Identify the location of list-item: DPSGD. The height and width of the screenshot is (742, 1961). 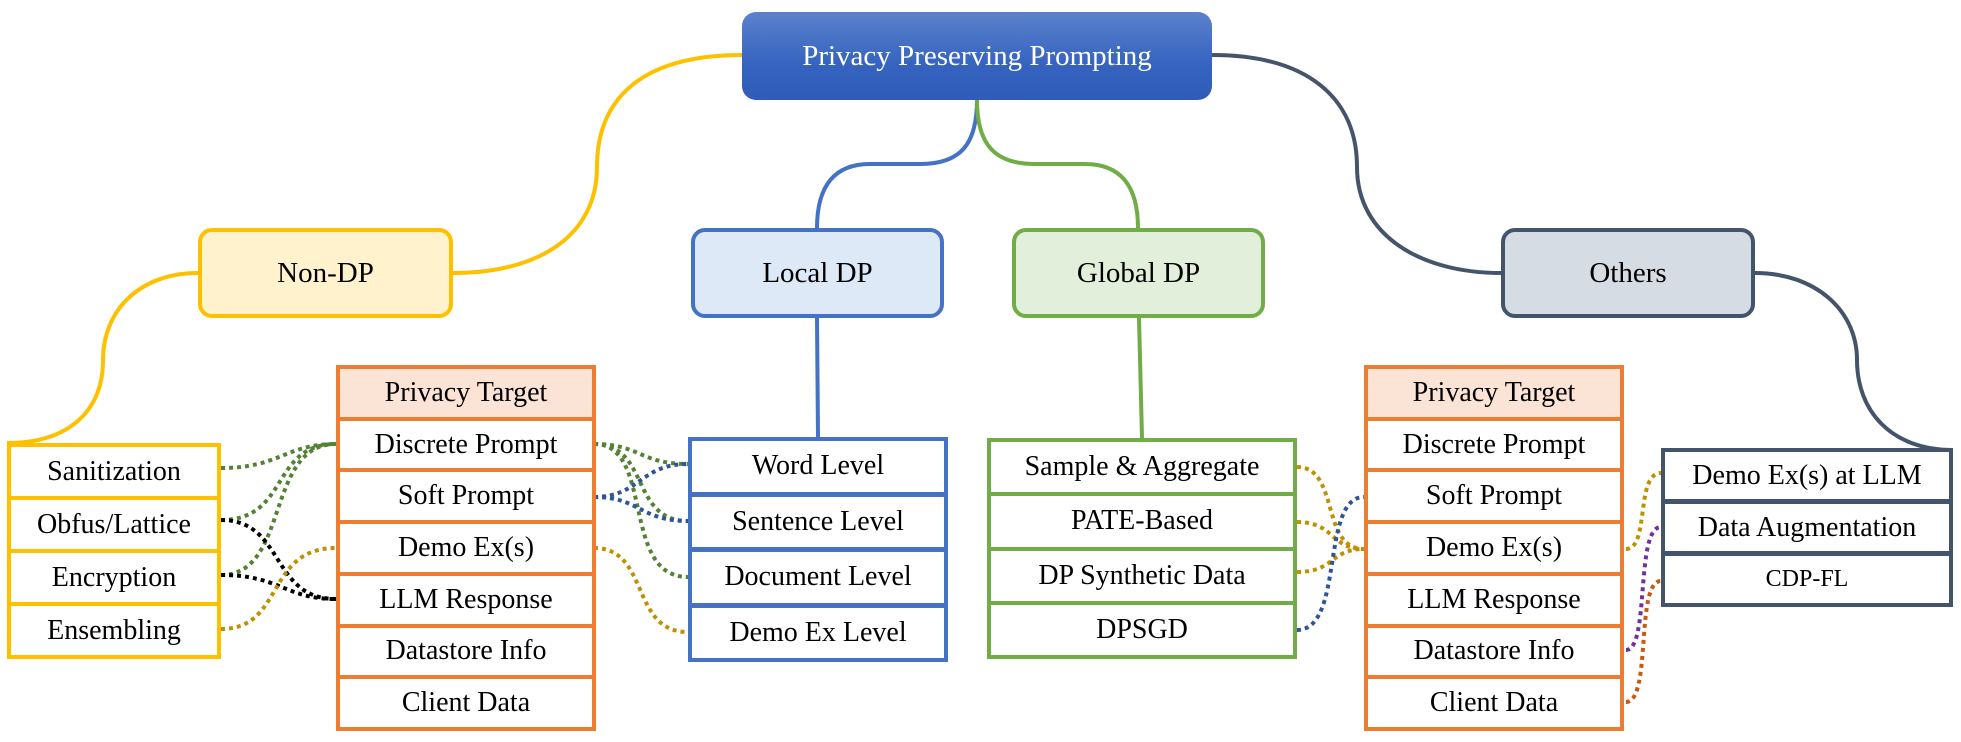
(1142, 627).